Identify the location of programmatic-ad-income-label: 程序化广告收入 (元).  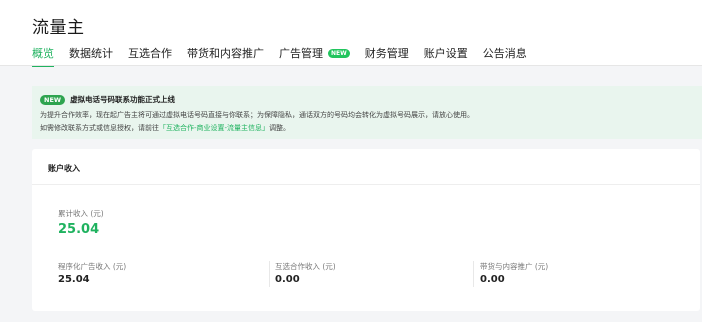
(92, 266).